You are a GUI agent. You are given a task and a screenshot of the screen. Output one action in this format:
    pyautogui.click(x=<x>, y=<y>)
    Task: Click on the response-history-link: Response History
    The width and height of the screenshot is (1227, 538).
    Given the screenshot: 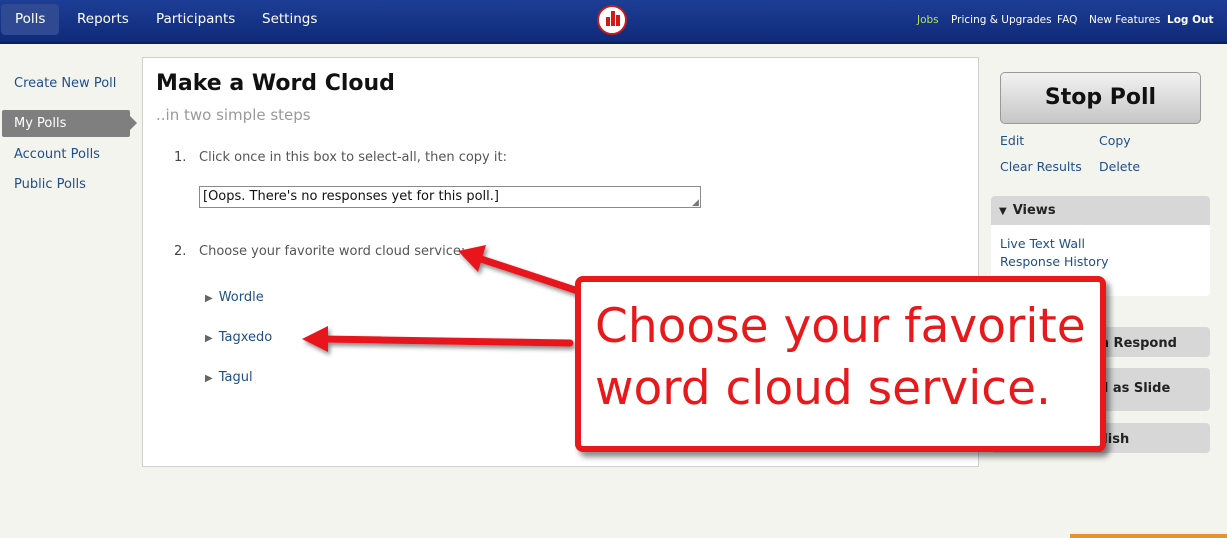 What is the action you would take?
    pyautogui.click(x=1054, y=261)
    